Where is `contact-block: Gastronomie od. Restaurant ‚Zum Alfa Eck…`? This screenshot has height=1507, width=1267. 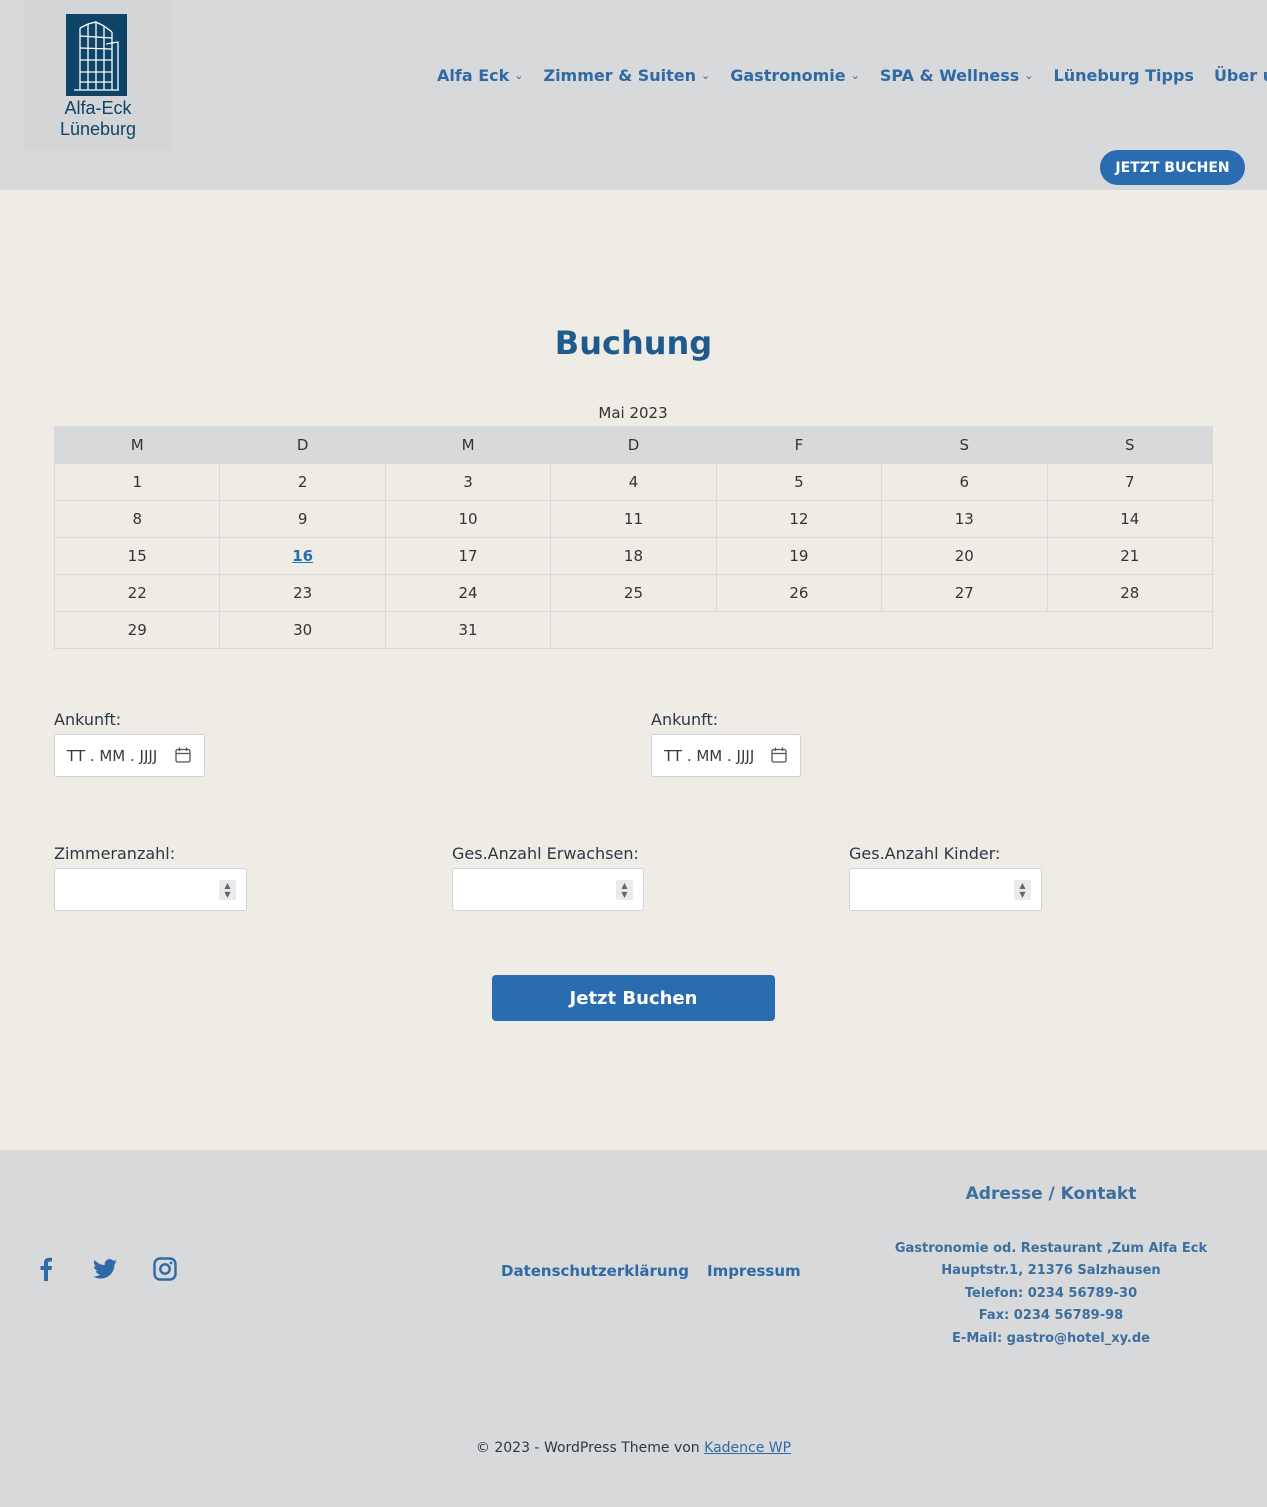
contact-block: Gastronomie od. Restaurant ‚Zum Alfa Eck… is located at coordinates (1051, 1294).